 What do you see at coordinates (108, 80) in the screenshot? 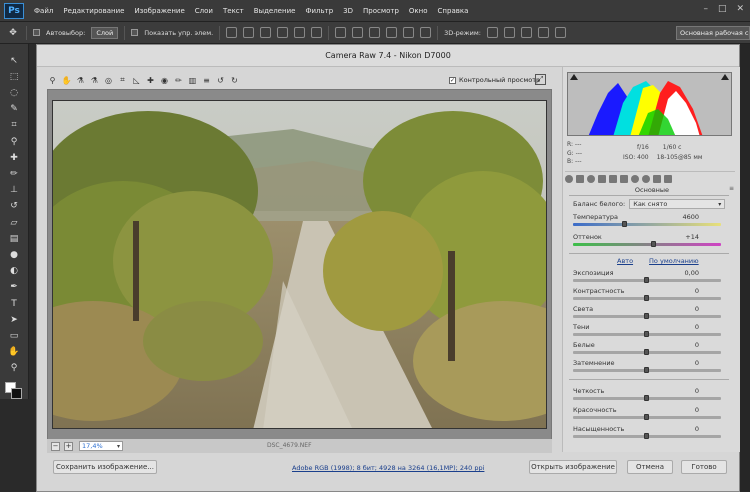
I see `targeted-adjustment-icon: ◎` at bounding box center [108, 80].